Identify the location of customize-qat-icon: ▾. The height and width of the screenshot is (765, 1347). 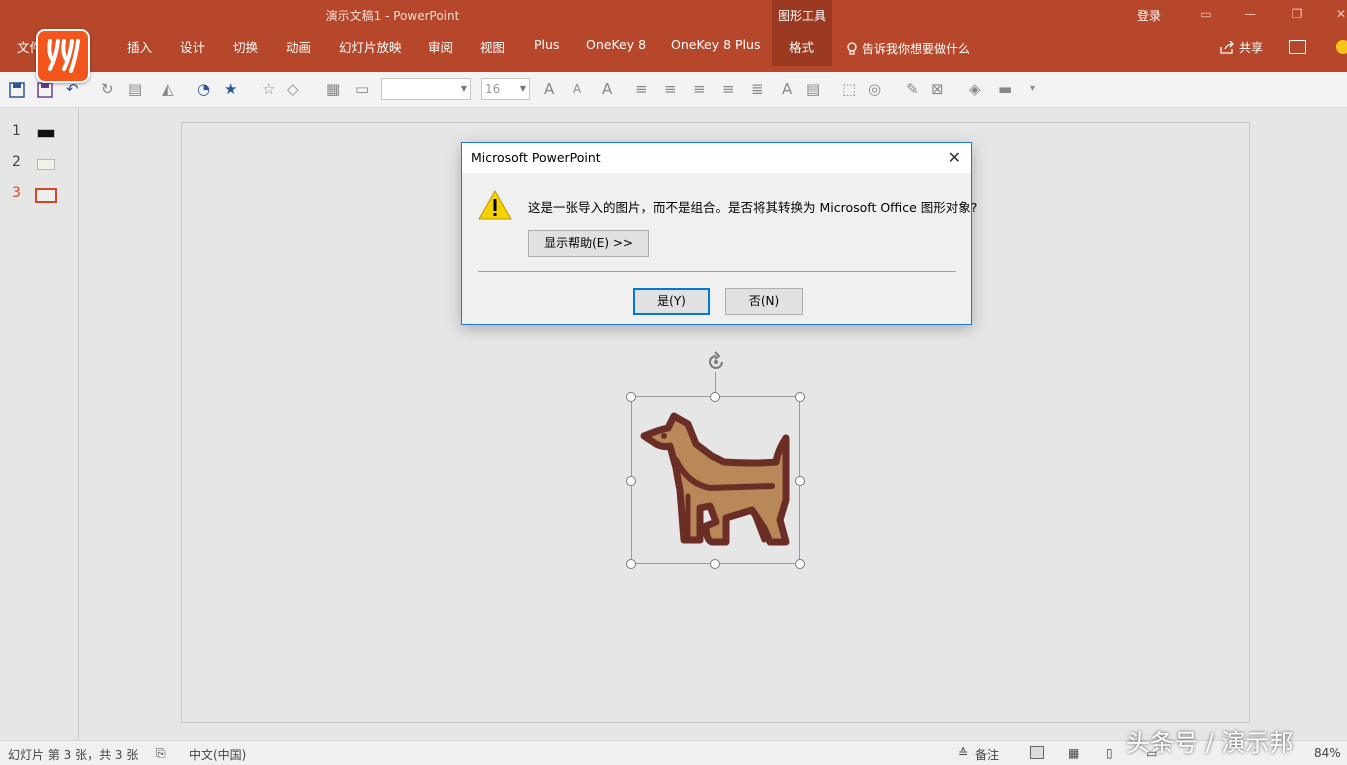
(1032, 88).